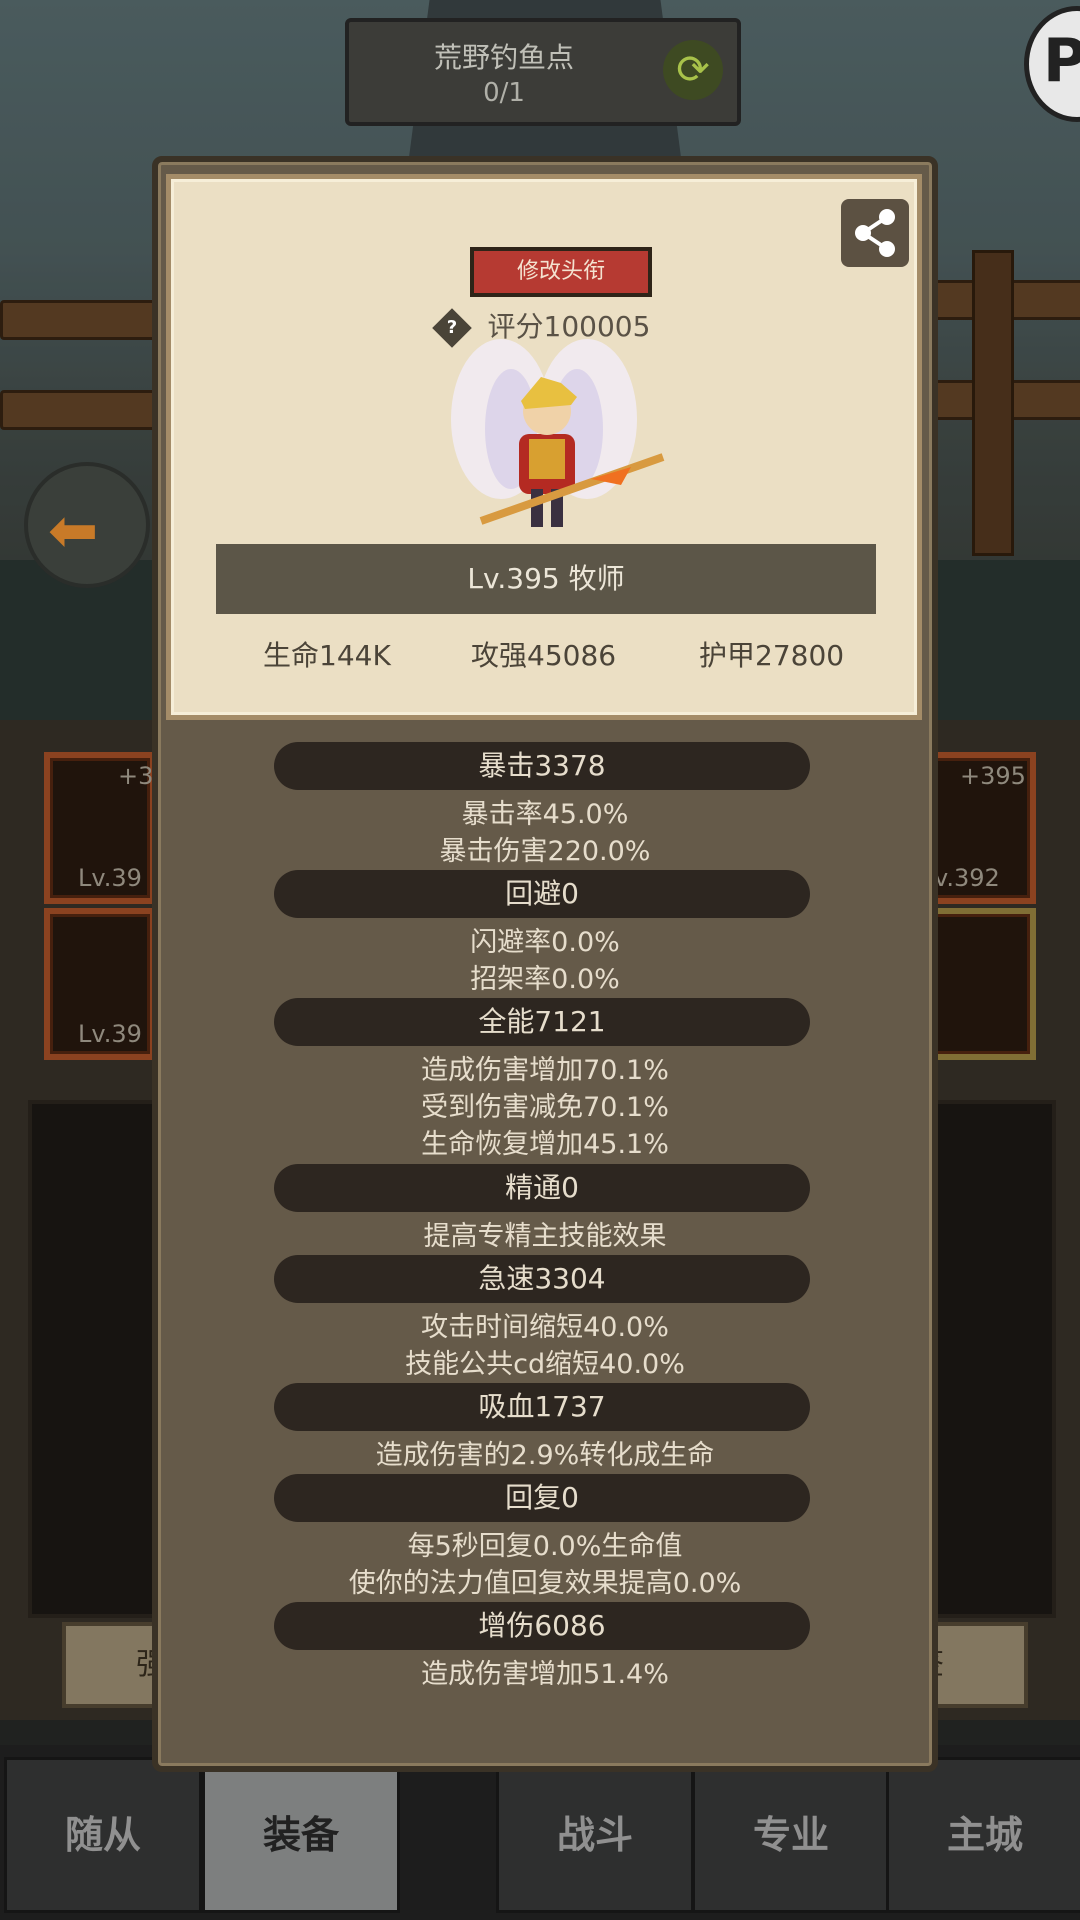 This screenshot has height=1920, width=1080. I want to click on stat-header-haste: 急速3304, so click(542, 1279).